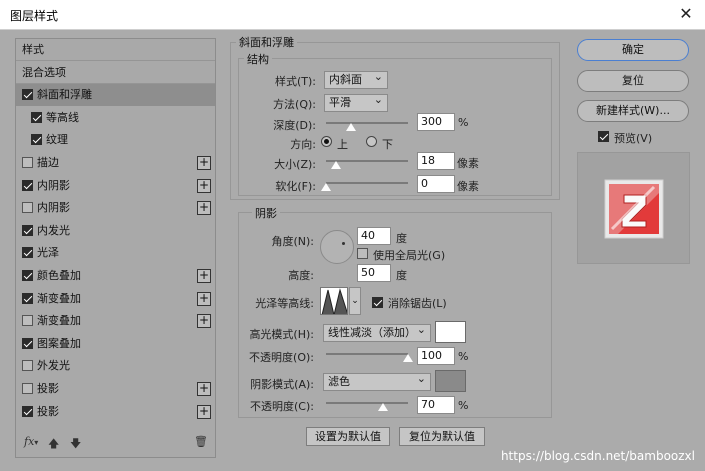 The image size is (705, 471). What do you see at coordinates (337, 247) in the screenshot?
I see `angle-dial` at bounding box center [337, 247].